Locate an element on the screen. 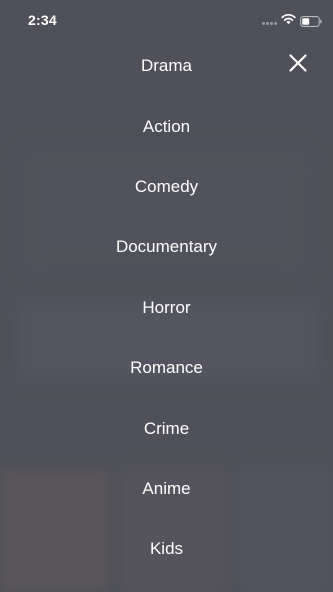 This screenshot has width=333, height=592. genre-item-documentary: Documentary is located at coordinates (166, 247).